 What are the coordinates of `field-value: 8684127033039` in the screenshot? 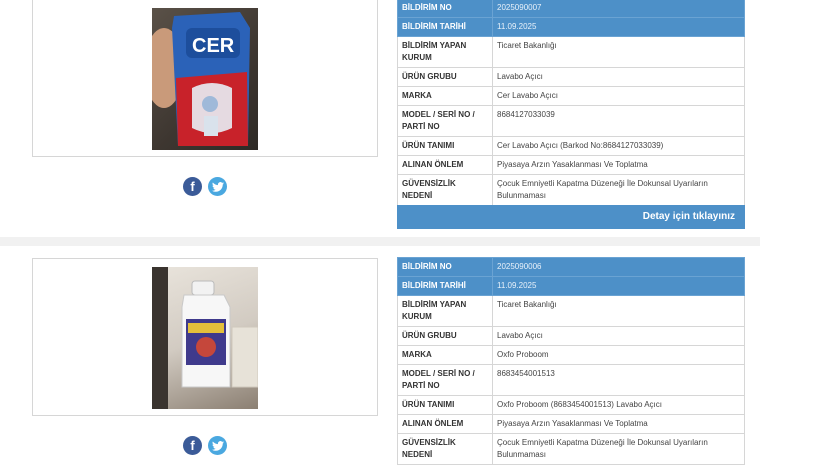 It's located at (618, 121).